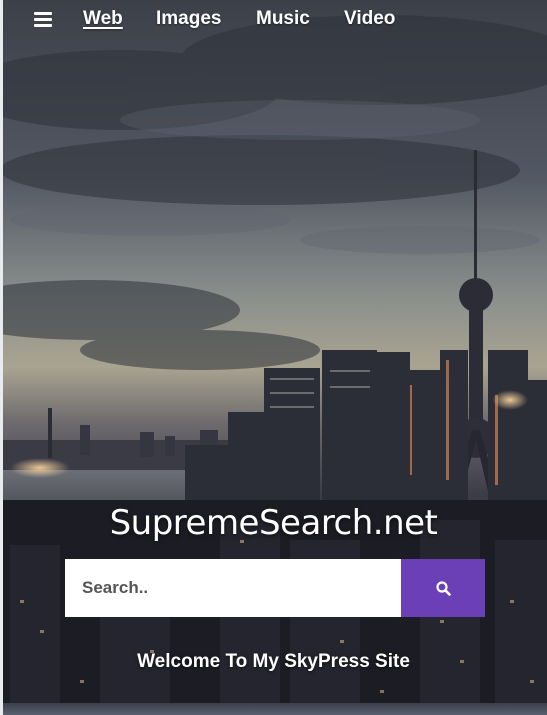  I want to click on top-nav: Web Images Music Video, so click(273, 20).